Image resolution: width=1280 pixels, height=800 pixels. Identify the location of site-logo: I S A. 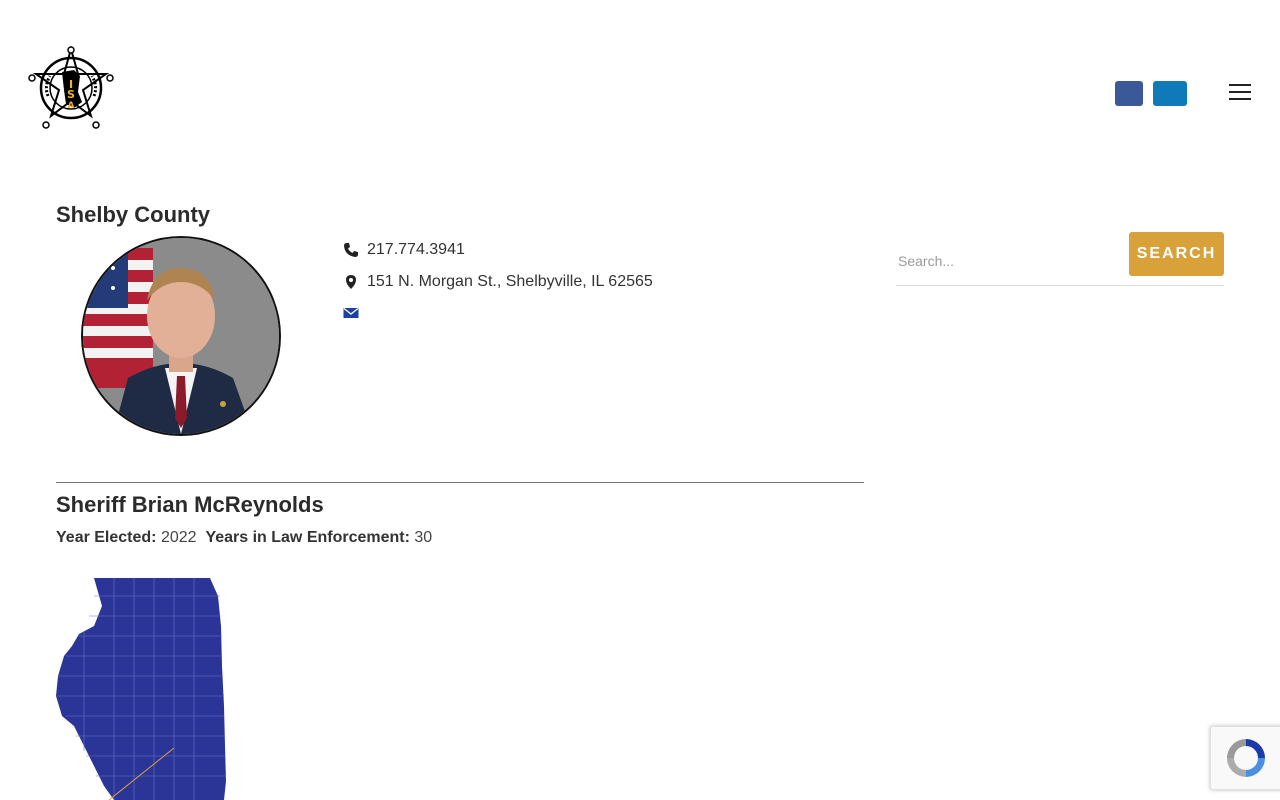
(71, 88).